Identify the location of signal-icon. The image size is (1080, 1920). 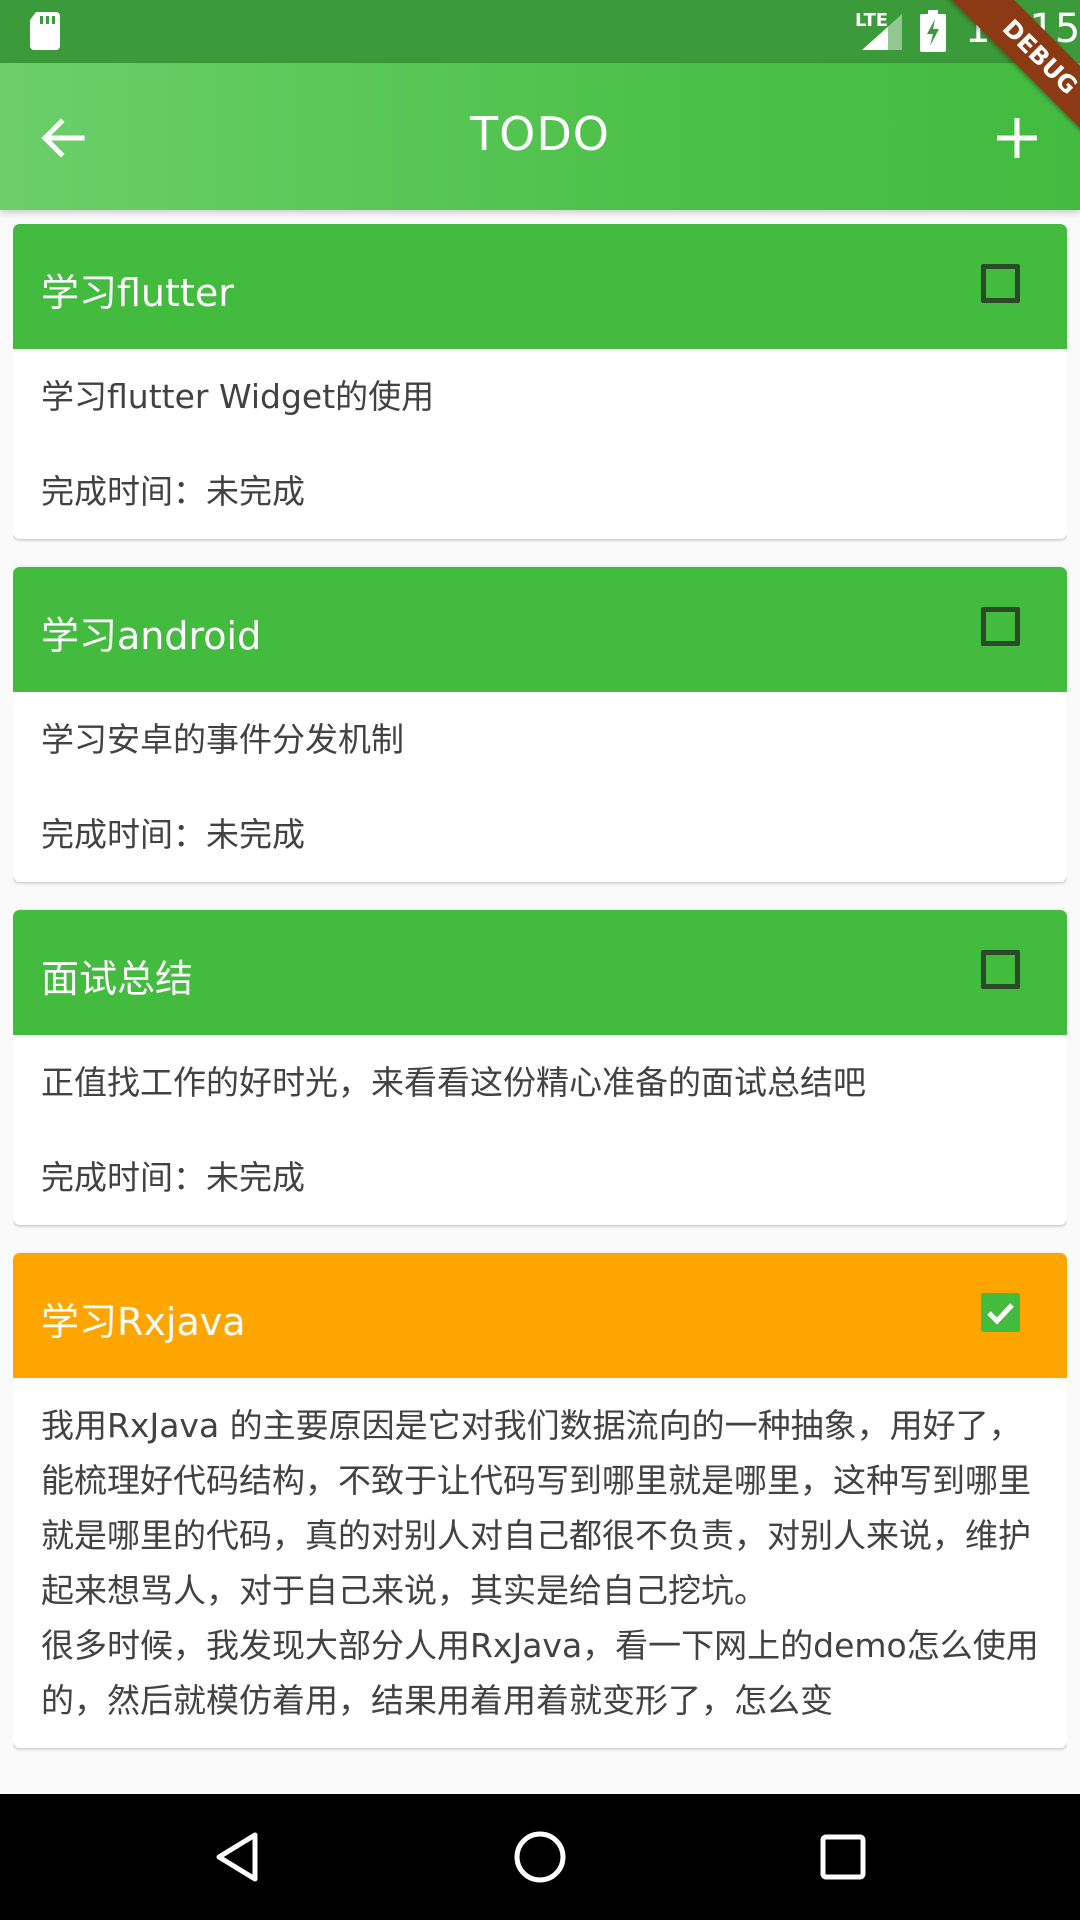
(882, 32).